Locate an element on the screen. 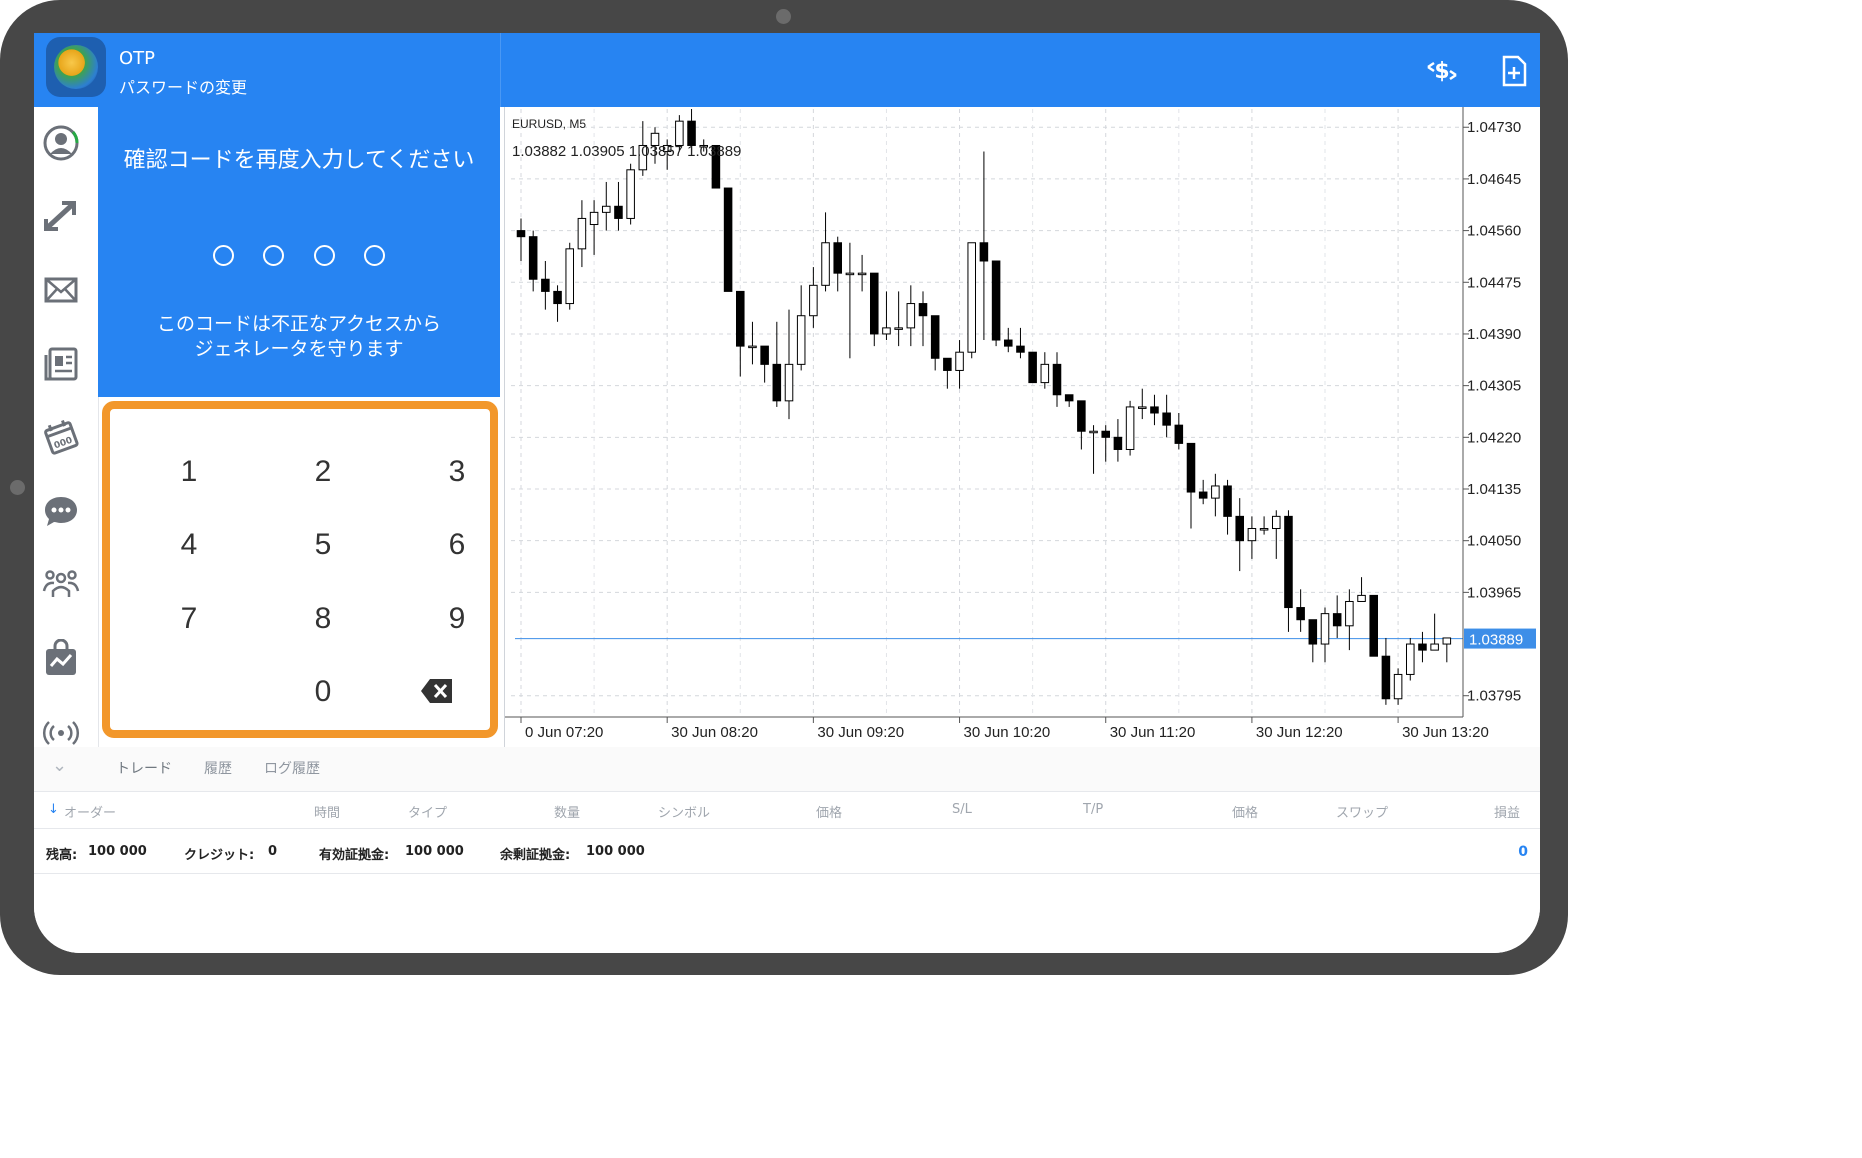 The image size is (1862, 1158). otp-prompt: 確認コードを再度入力してください is located at coordinates (299, 160).